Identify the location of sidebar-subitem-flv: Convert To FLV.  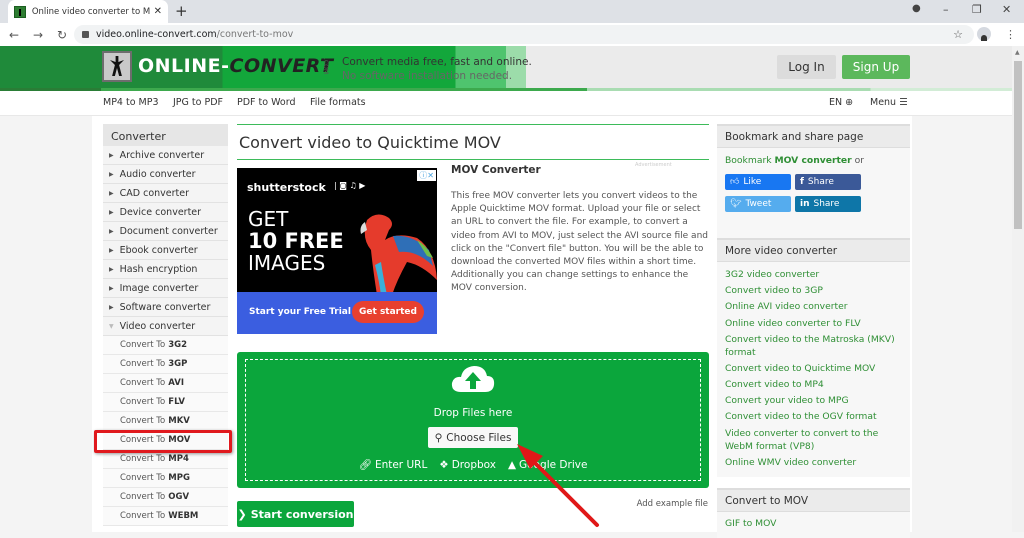
(165, 402).